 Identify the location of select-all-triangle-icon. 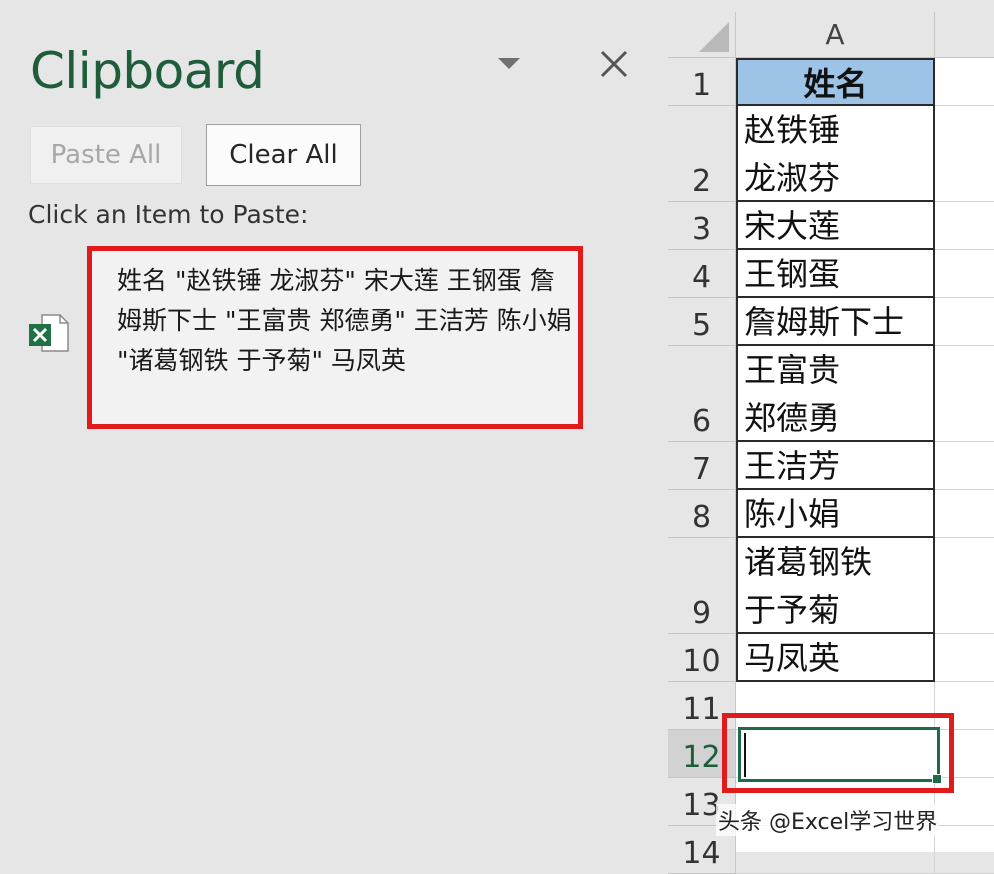
(714, 37).